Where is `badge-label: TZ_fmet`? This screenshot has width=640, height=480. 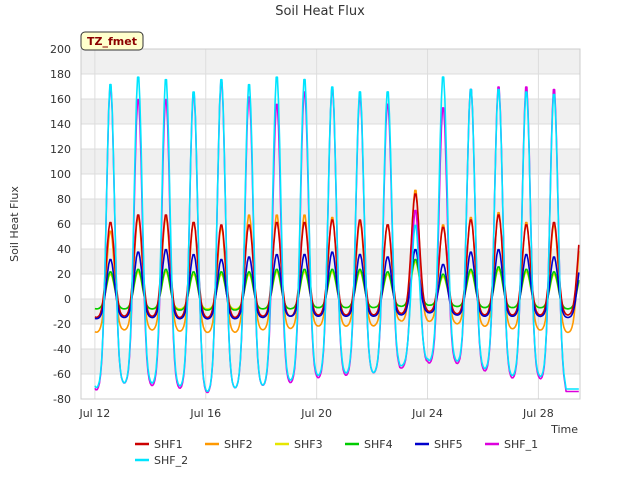
badge-label: TZ_fmet is located at coordinates (112, 41).